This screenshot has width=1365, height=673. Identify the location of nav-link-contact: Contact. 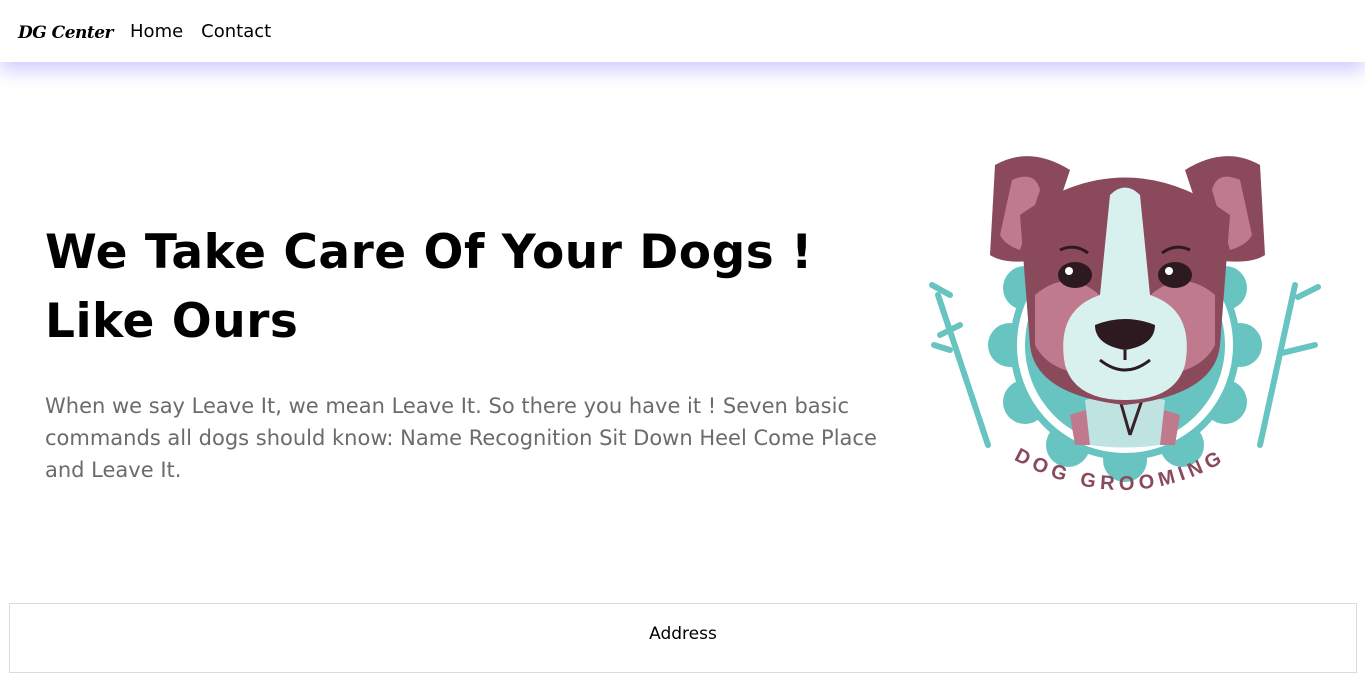
(236, 31).